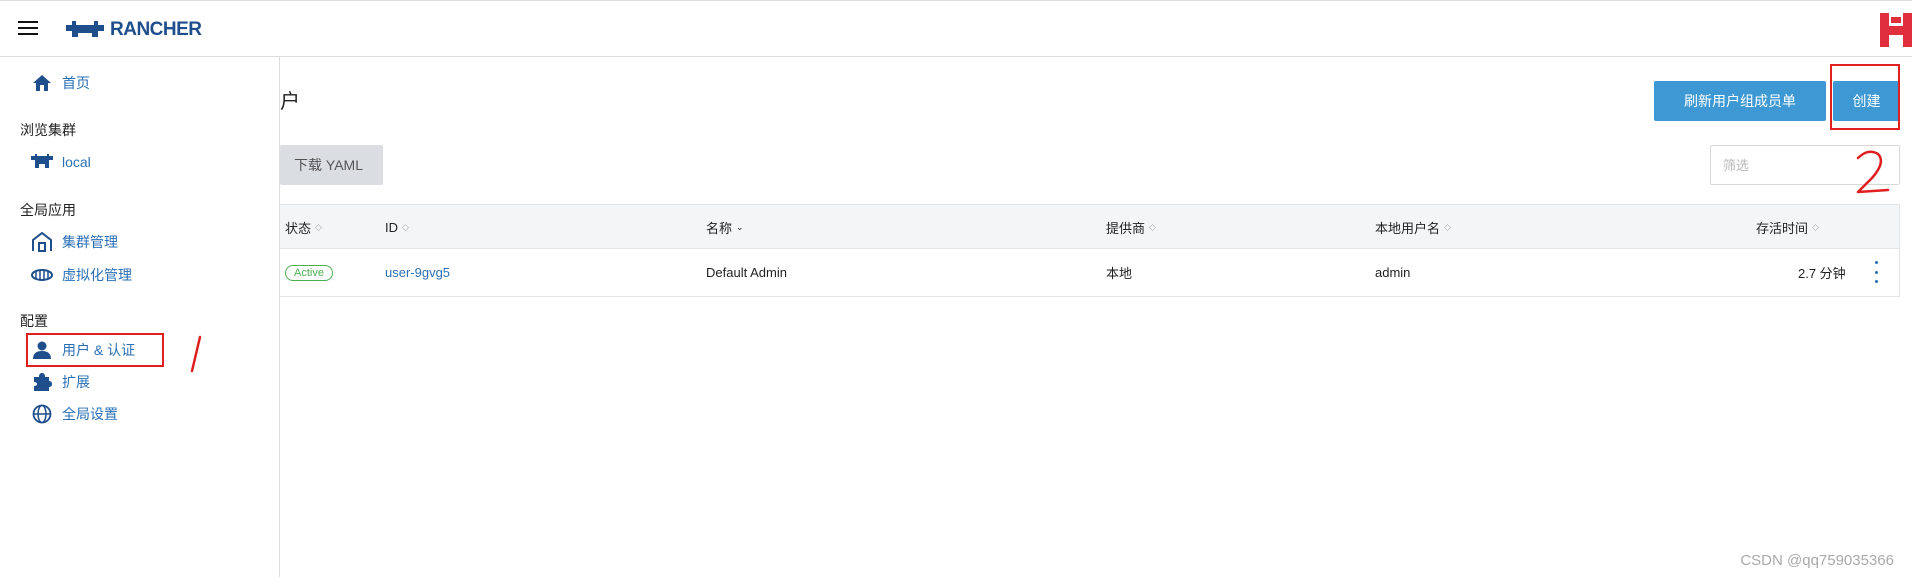  I want to click on sidebar-item-cluster-management: 集群管理, so click(74, 242).